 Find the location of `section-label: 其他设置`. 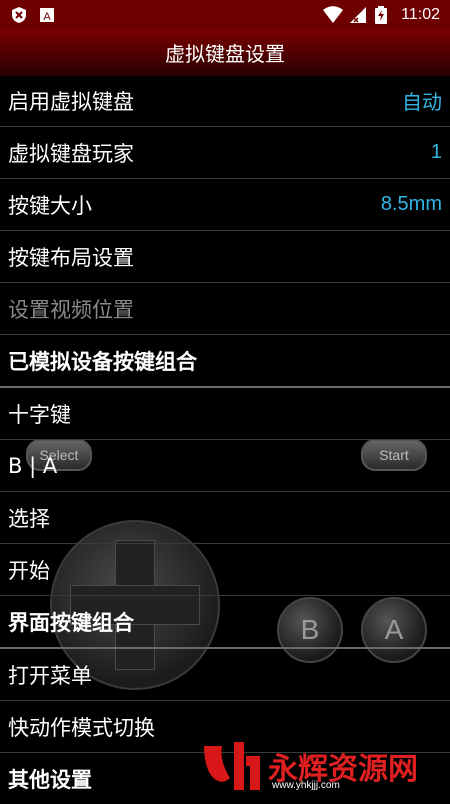

section-label: 其他设置 is located at coordinates (50, 779).